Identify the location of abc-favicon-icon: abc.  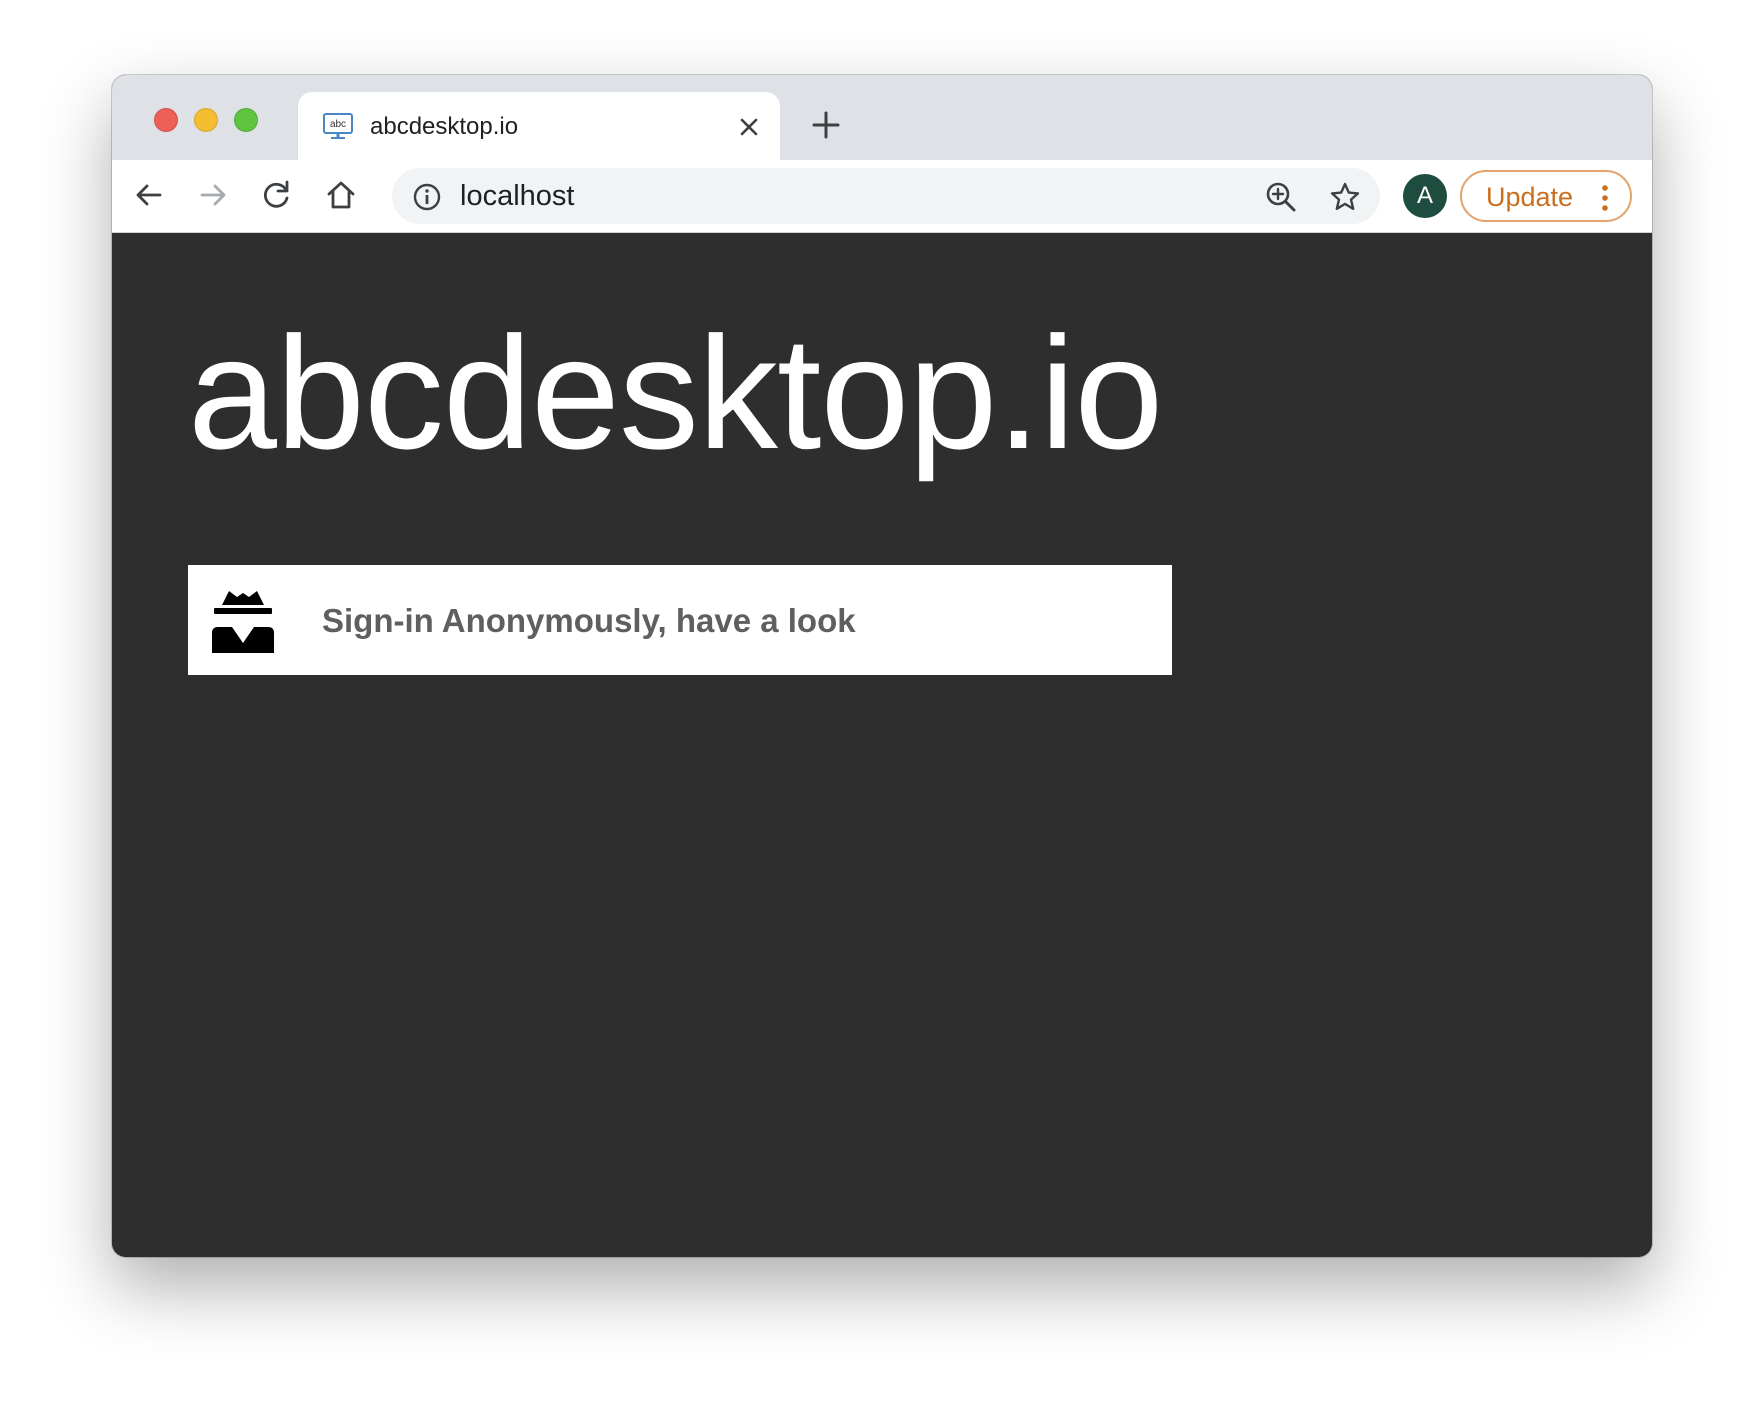
(338, 126).